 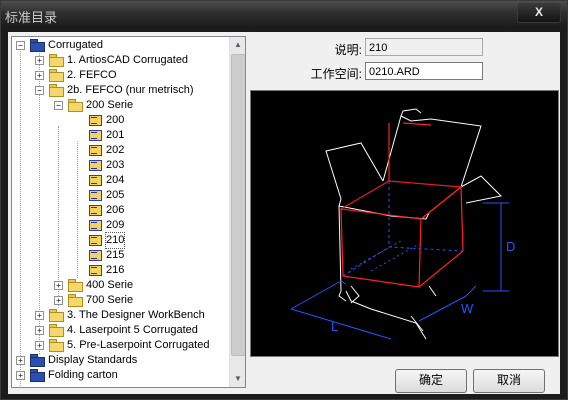 I want to click on tree-item-204: 204, so click(x=118, y=180).